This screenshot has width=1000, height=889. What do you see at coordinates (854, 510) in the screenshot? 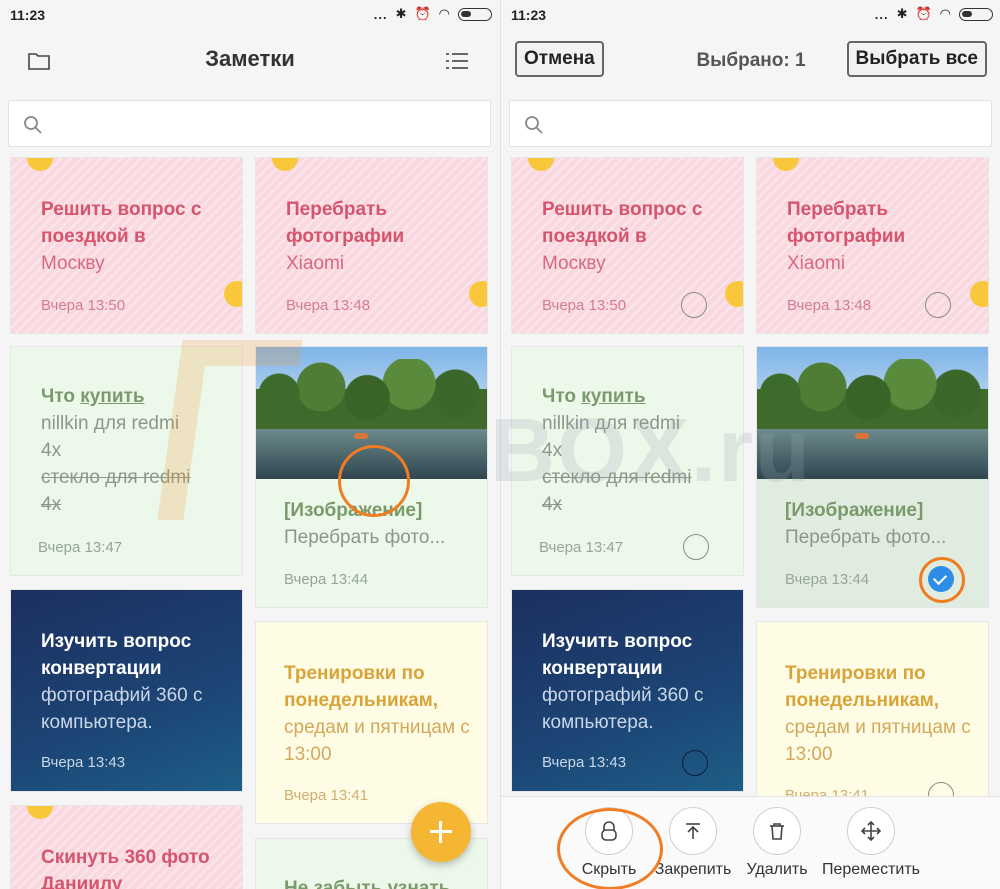
I see `note-title: [Изображение]` at bounding box center [854, 510].